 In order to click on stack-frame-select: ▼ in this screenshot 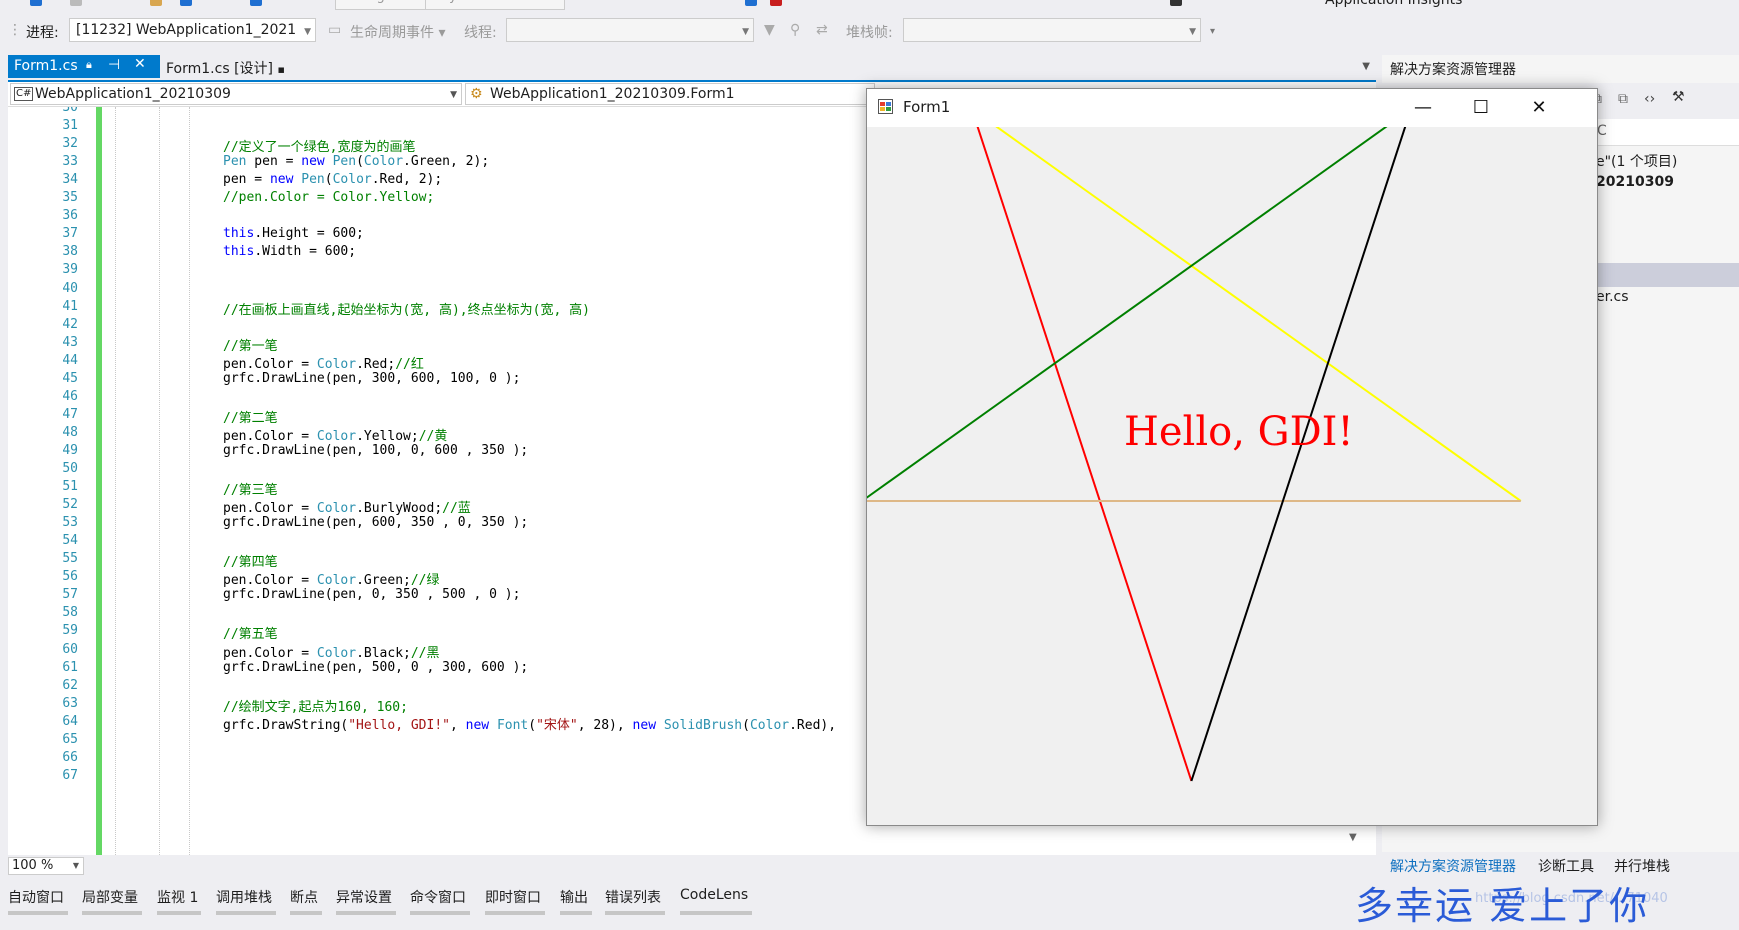, I will do `click(1052, 30)`.